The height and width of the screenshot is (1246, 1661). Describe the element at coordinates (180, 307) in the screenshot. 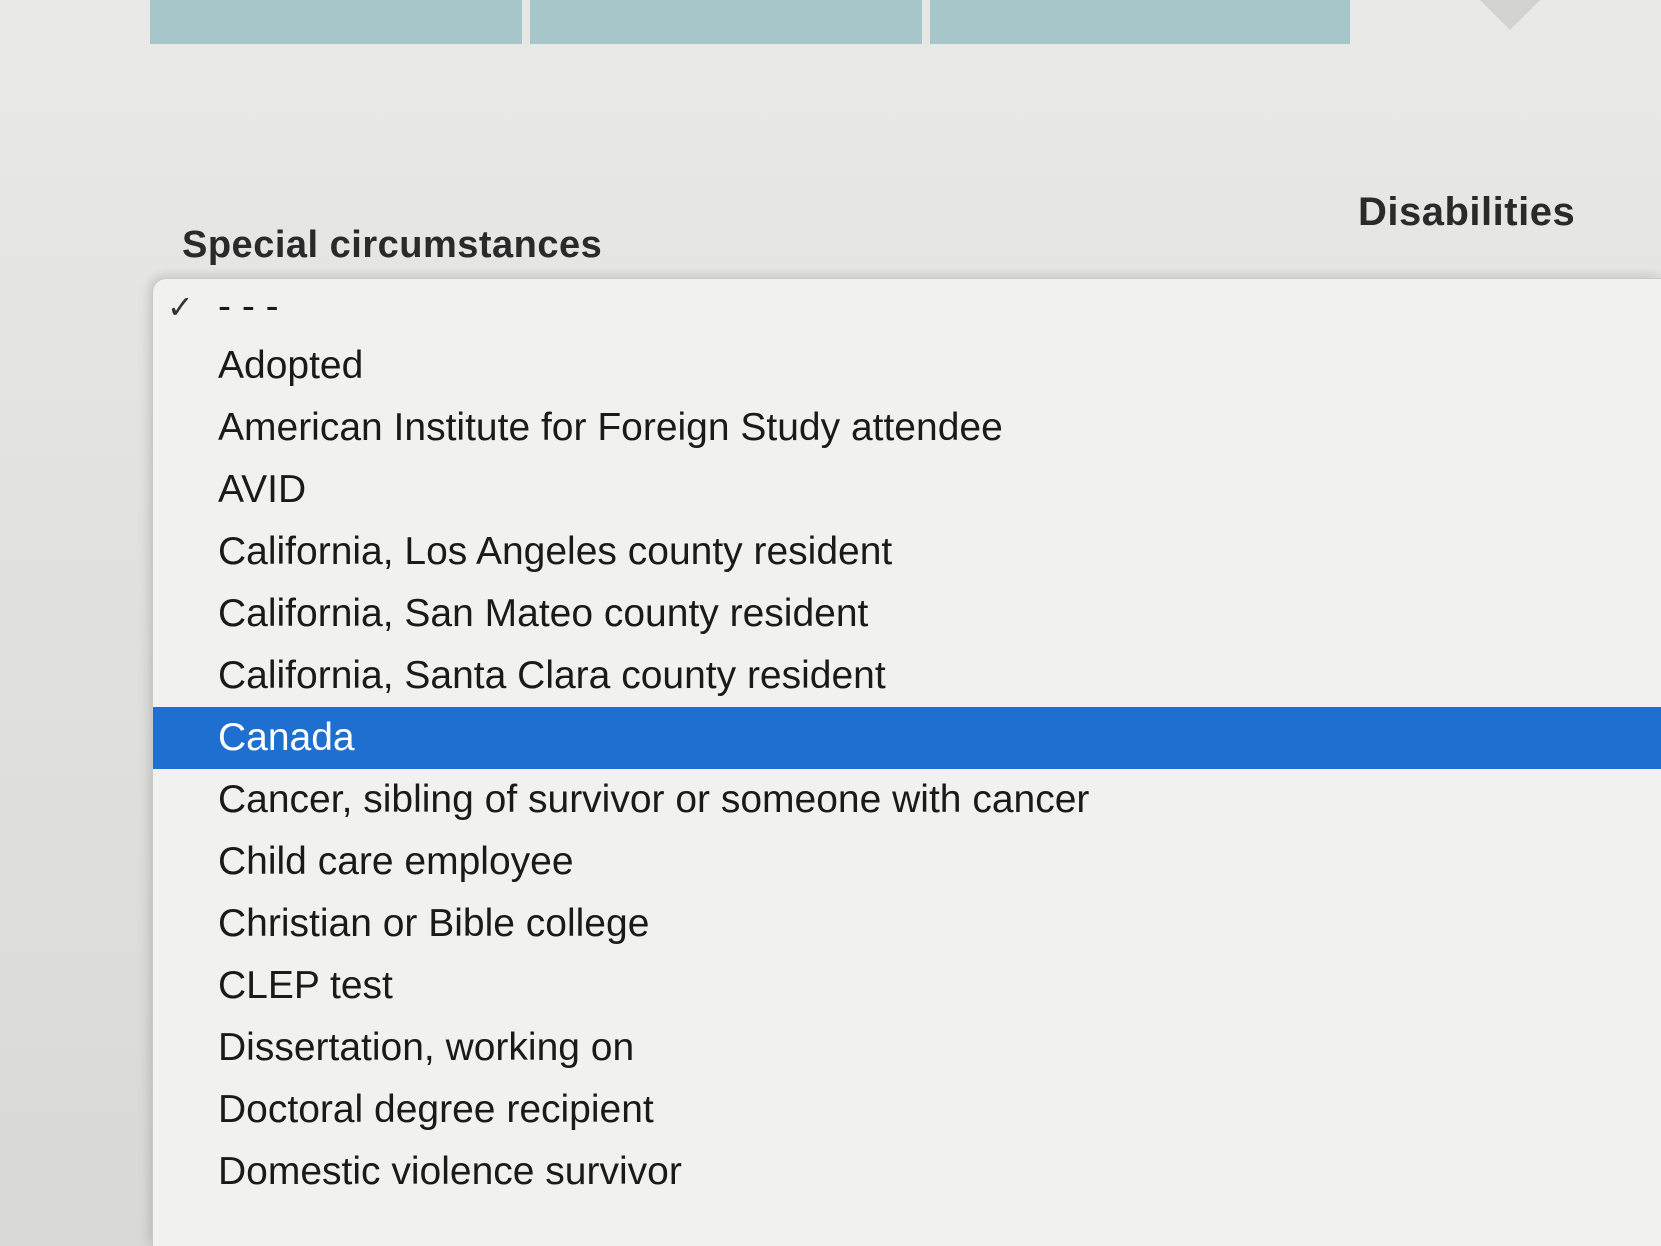

I see `checkmark-icon: ✓` at that location.